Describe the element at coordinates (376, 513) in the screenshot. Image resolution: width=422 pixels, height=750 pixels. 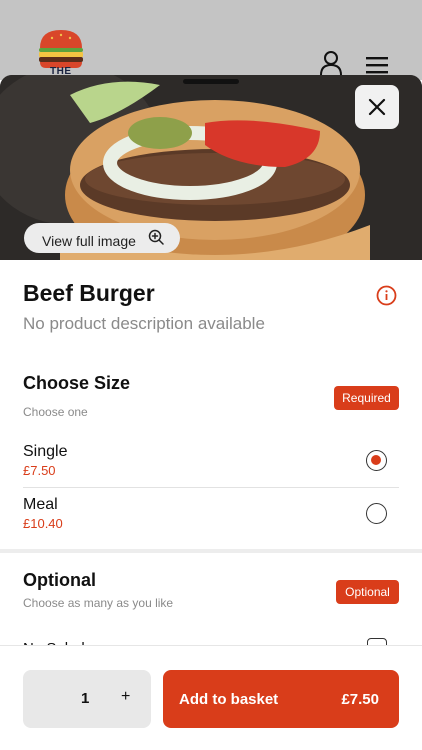
I see `radio-button` at that location.